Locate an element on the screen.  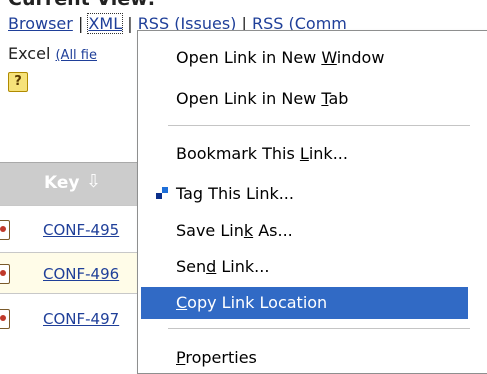
access-key: W is located at coordinates (329, 57).